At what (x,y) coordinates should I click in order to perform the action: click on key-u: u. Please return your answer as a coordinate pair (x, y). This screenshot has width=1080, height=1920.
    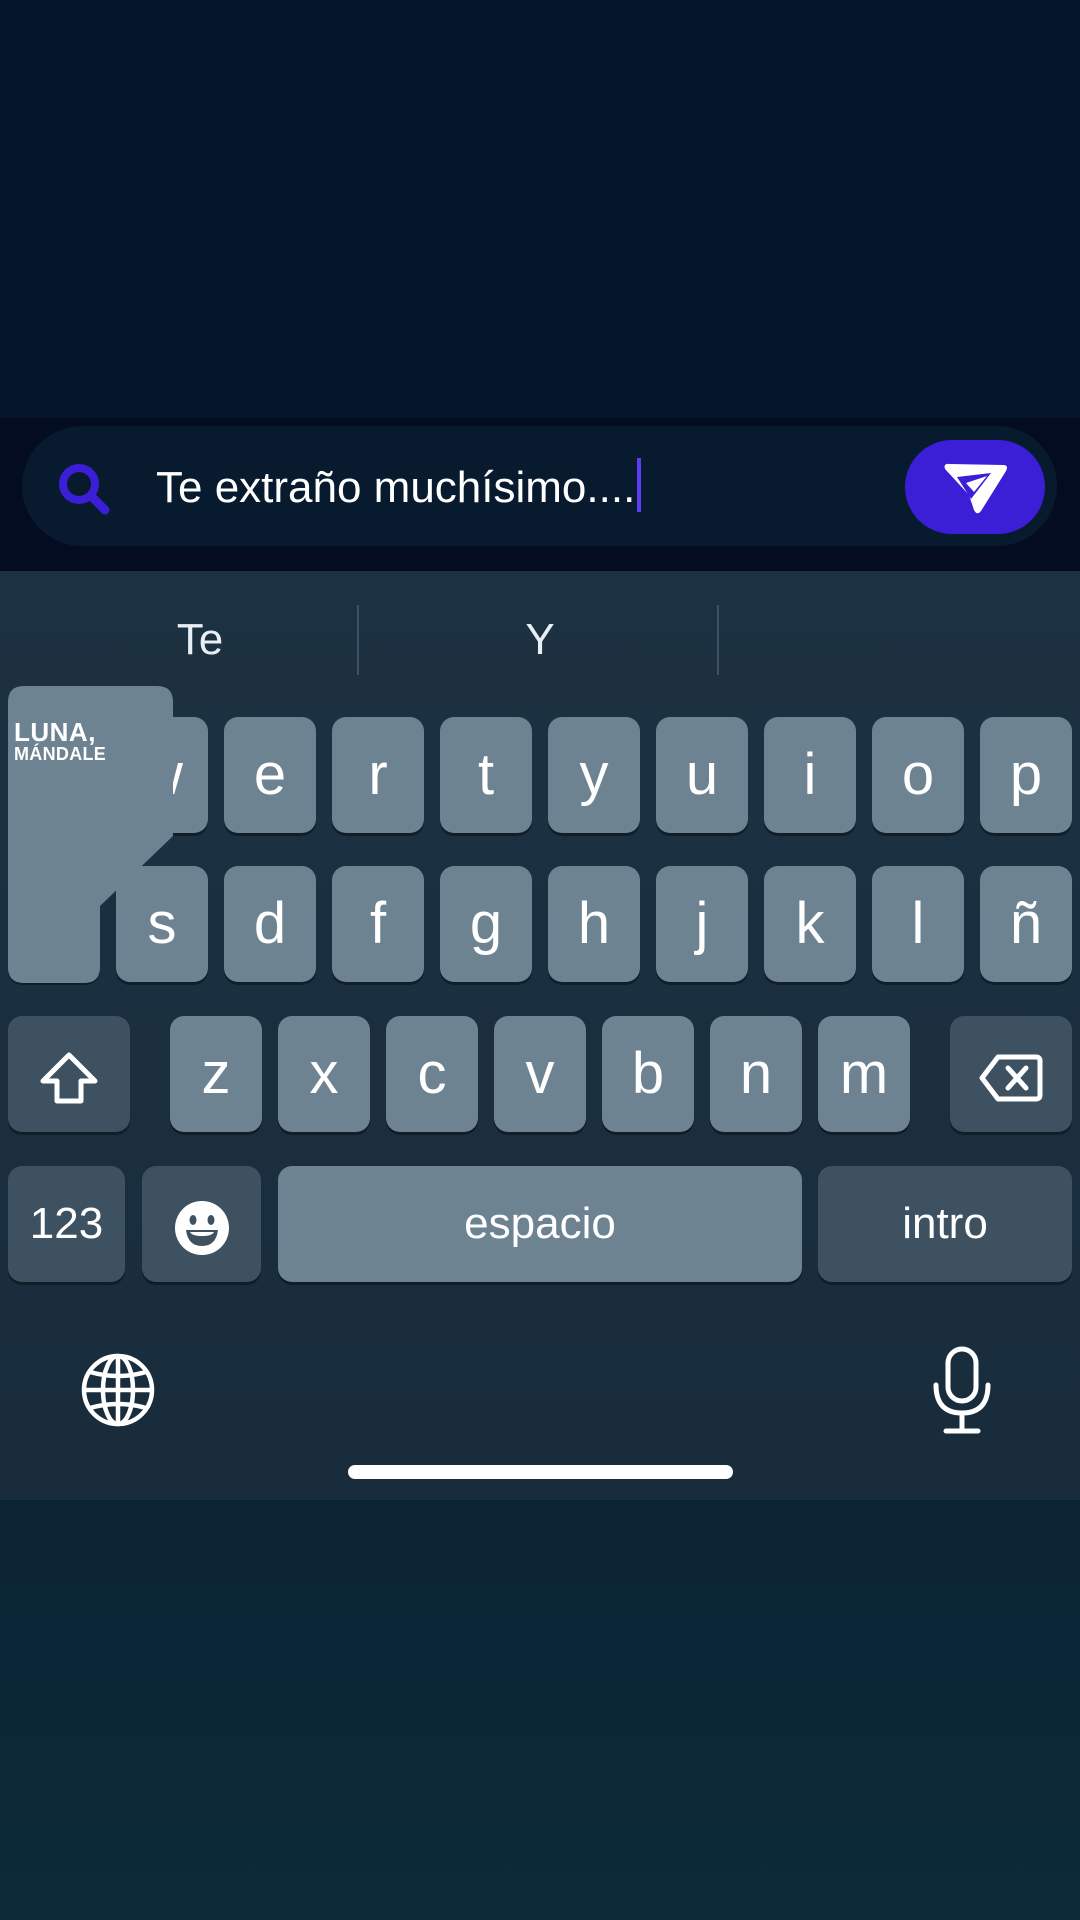
    Looking at the image, I should click on (702, 775).